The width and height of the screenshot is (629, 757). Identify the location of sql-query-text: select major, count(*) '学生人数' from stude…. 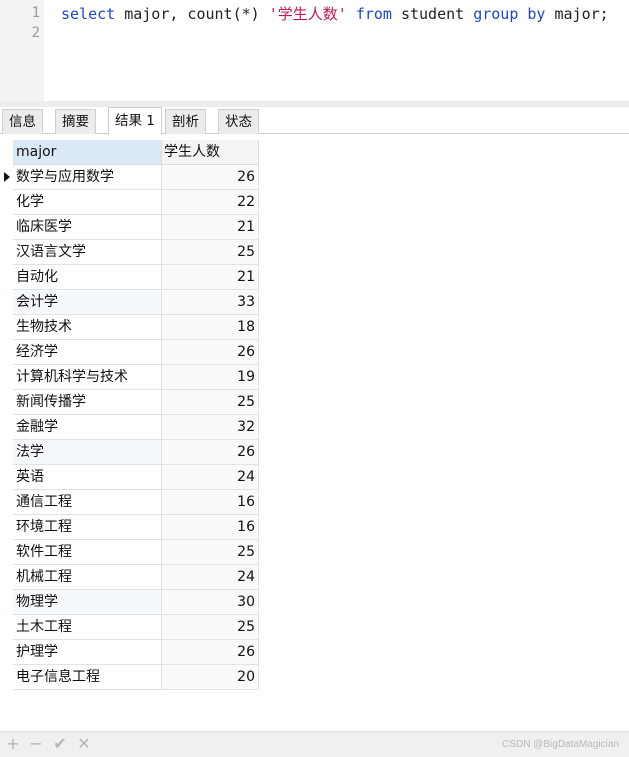
(335, 14).